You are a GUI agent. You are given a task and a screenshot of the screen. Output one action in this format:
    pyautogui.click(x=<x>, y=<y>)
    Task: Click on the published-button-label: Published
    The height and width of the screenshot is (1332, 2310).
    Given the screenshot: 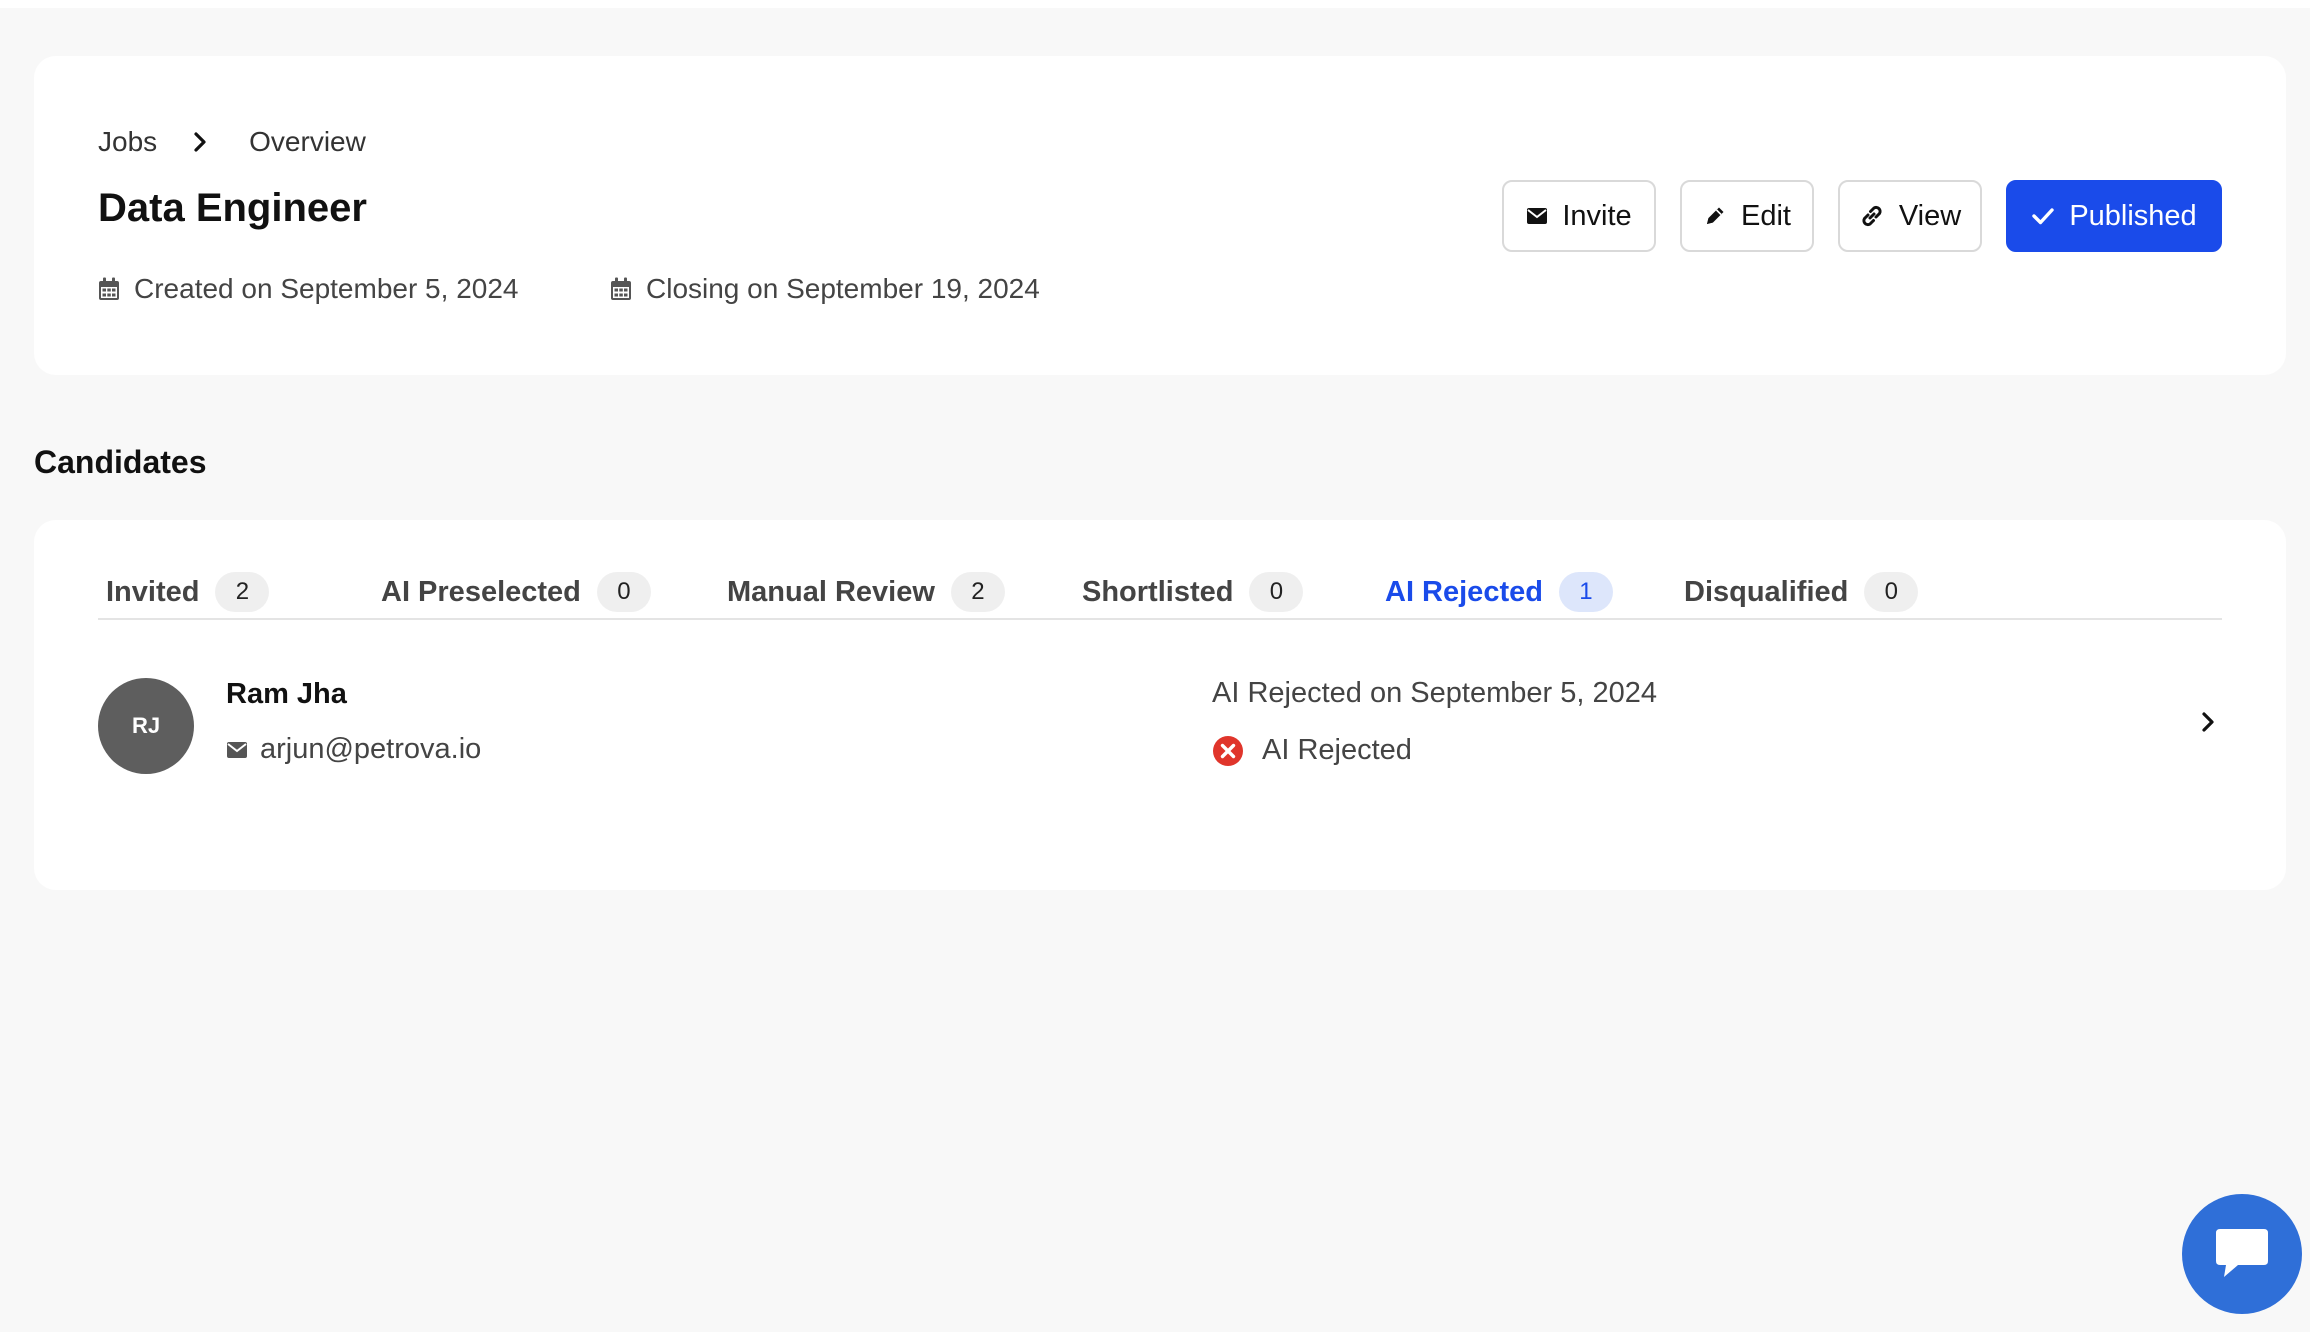 What is the action you would take?
    pyautogui.click(x=2133, y=215)
    